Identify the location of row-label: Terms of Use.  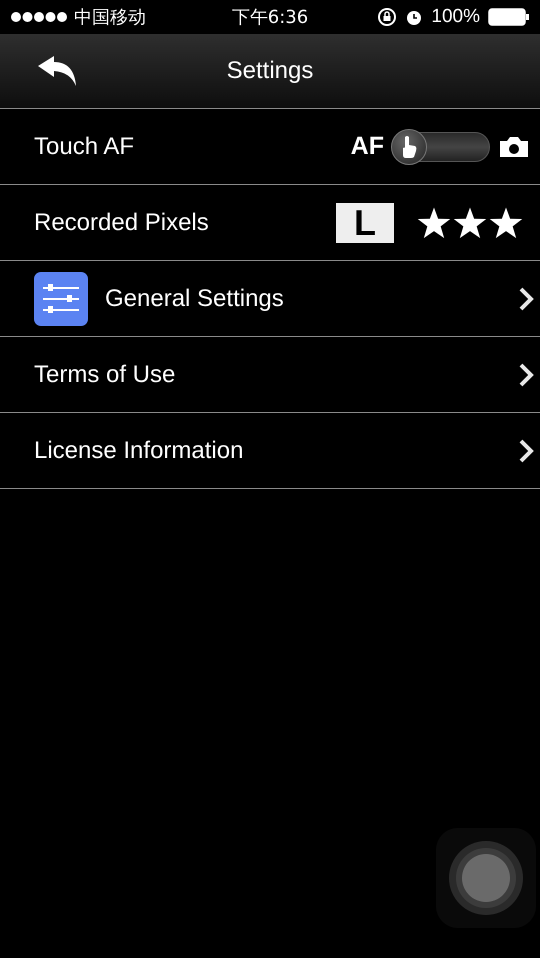
(105, 375).